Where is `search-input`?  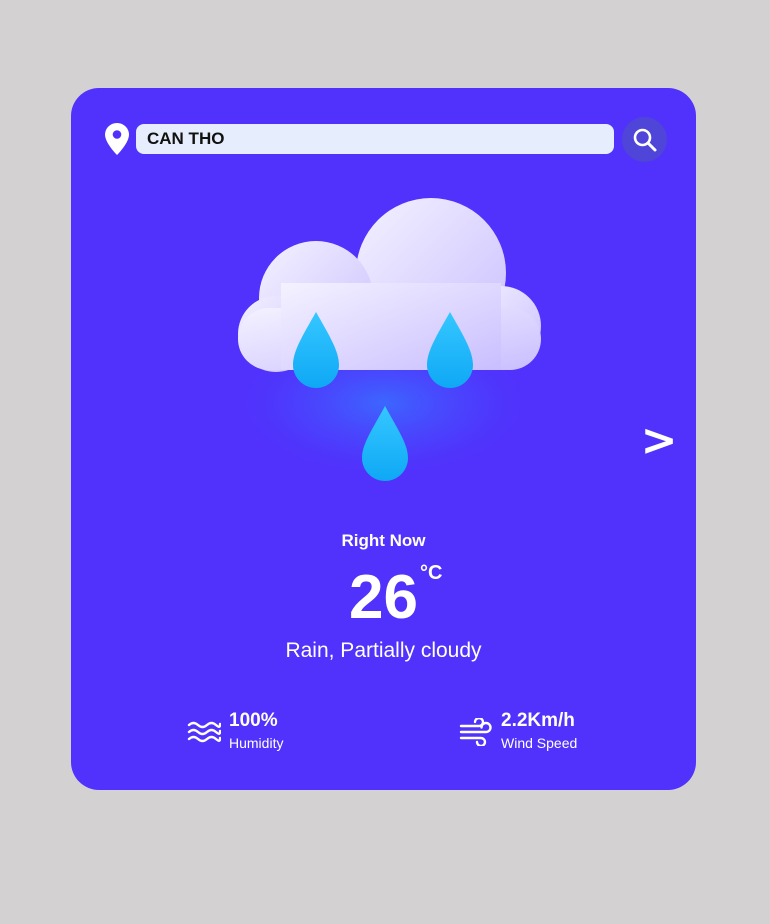 search-input is located at coordinates (375, 139).